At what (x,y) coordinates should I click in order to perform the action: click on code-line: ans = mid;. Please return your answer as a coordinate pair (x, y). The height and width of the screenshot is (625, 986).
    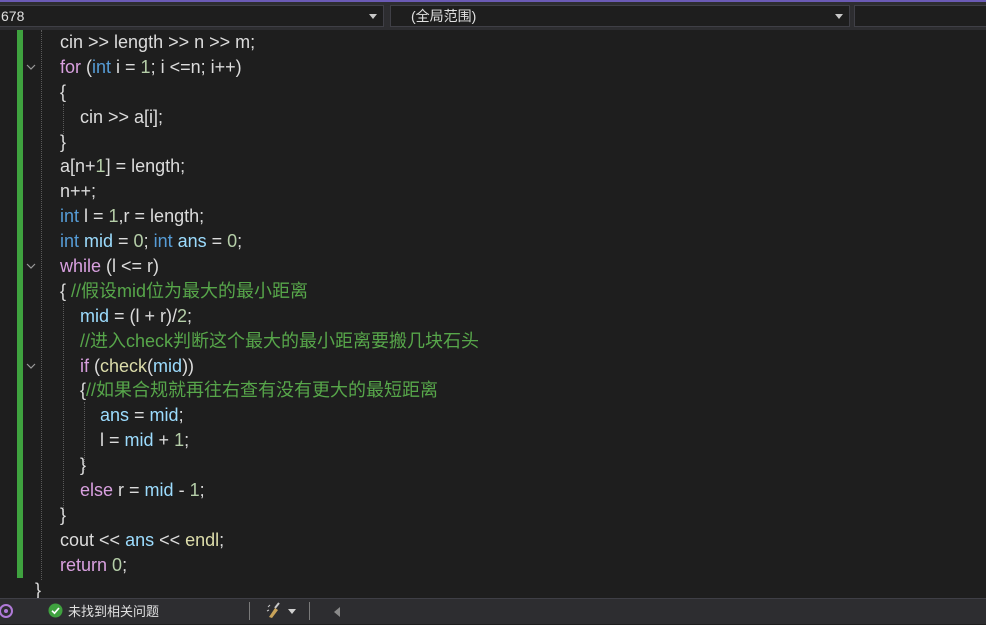
    Looking at the image, I should click on (269, 415).